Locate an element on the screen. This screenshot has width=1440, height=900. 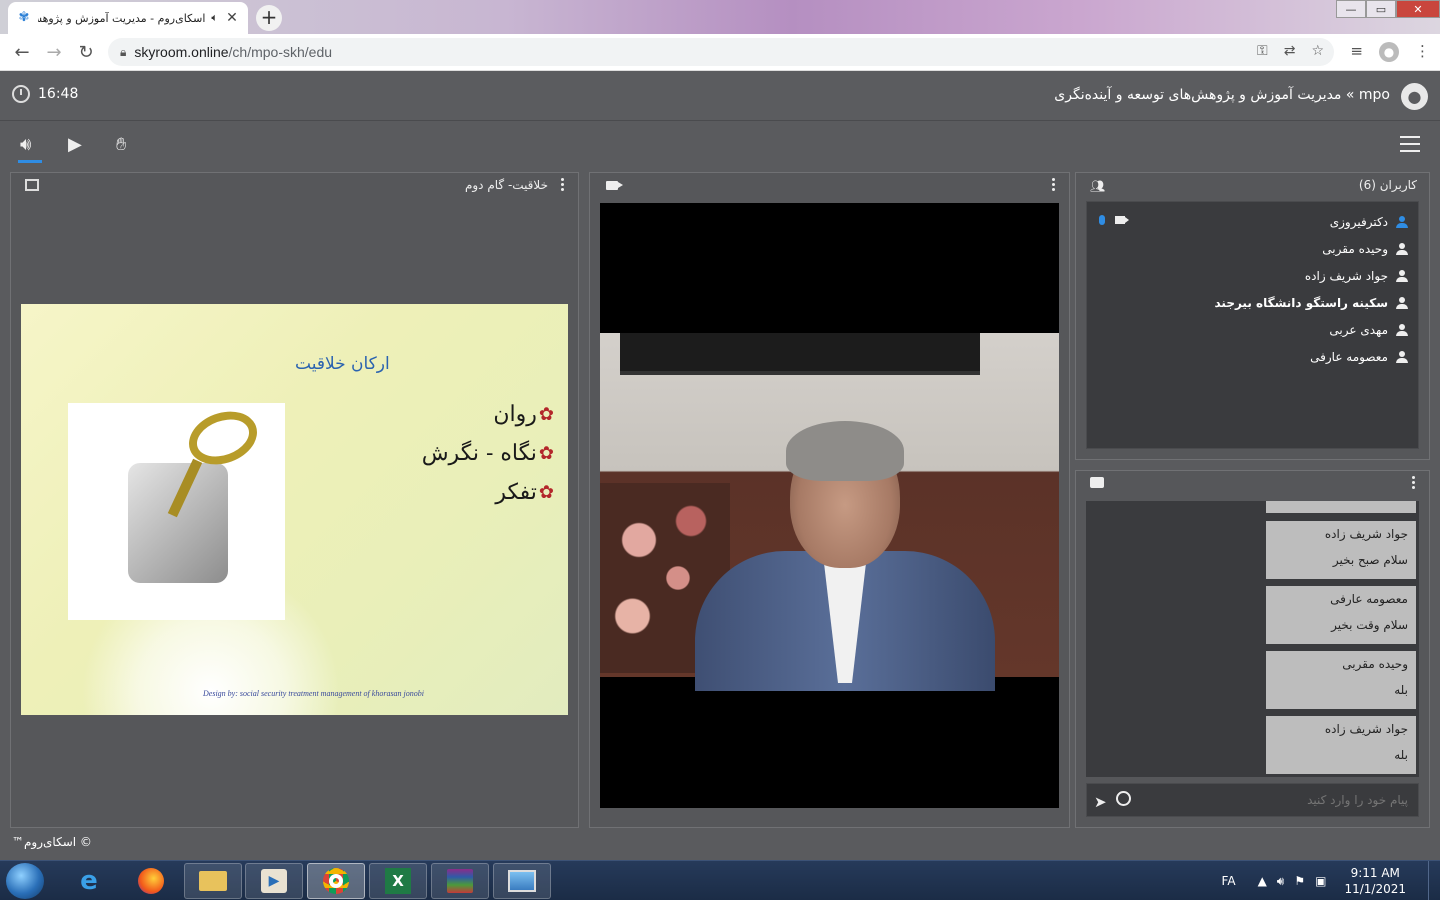
slide-bullet-list: ✿ روان ✿ نگاه - نگرش ✿ تفکر is located at coordinates (488, 460).